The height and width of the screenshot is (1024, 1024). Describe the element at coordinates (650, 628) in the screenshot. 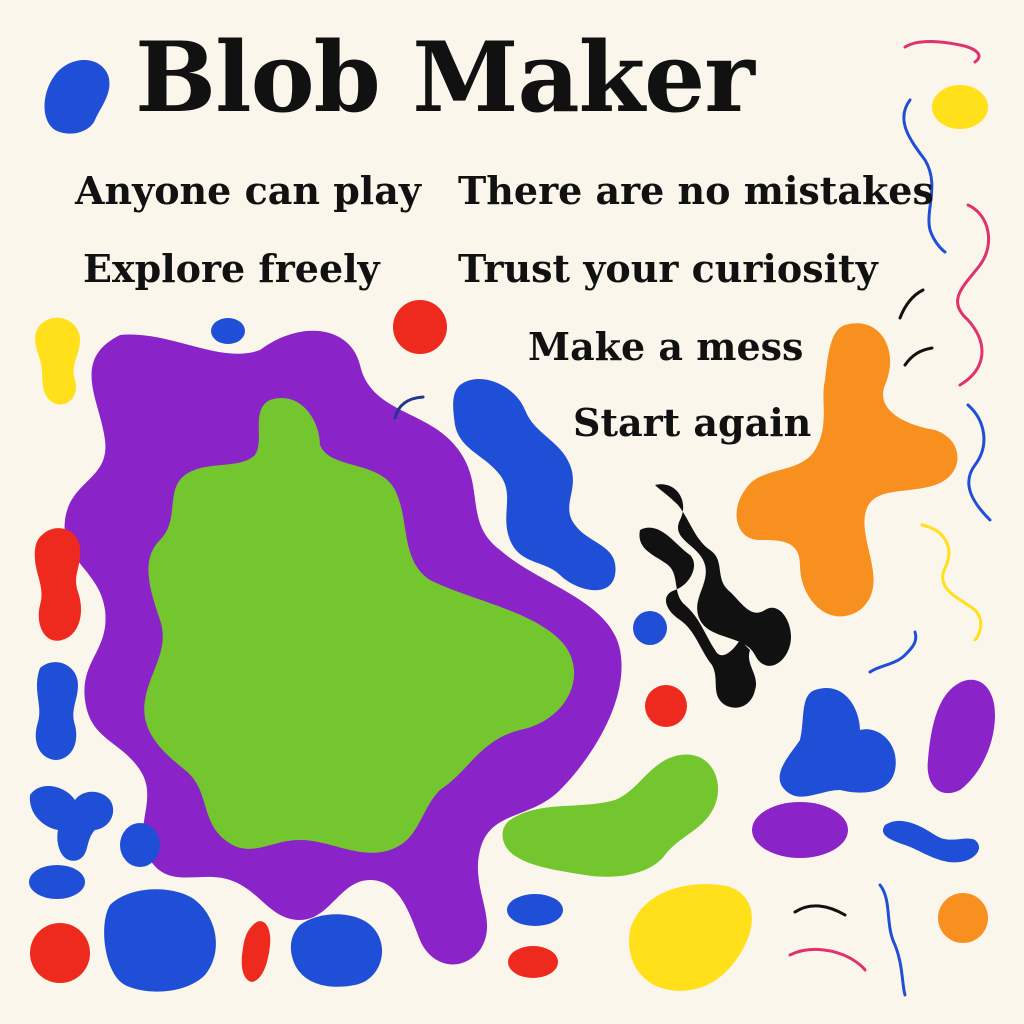

I see `blue-dot-small` at that location.